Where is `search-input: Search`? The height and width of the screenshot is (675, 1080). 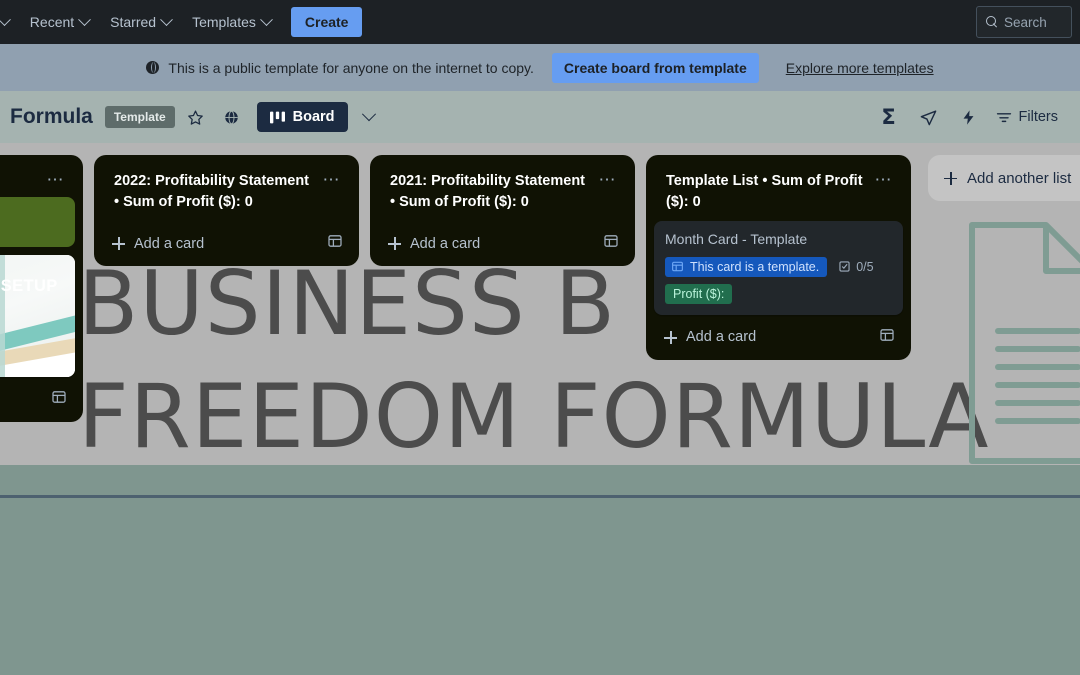 search-input: Search is located at coordinates (1024, 22).